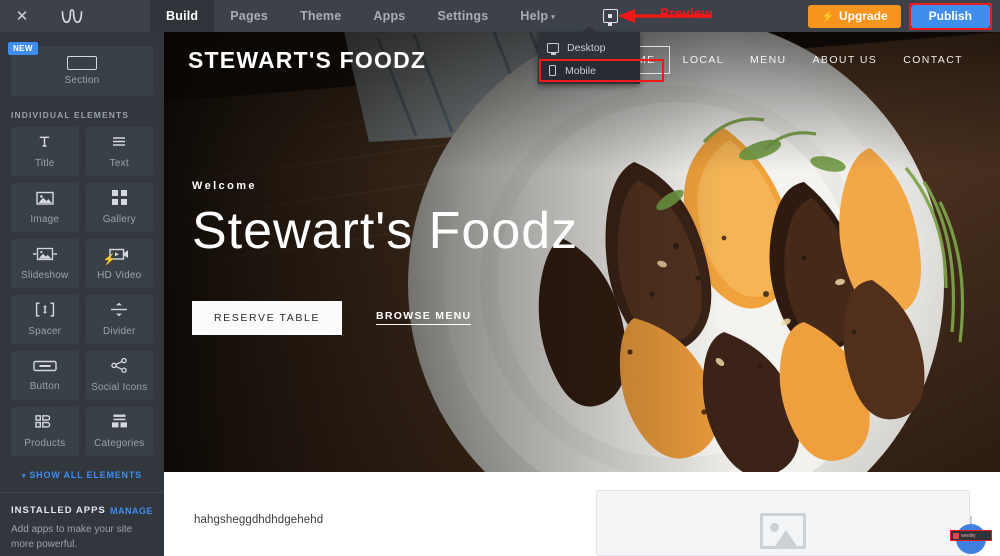 The height and width of the screenshot is (556, 1000). I want to click on bolt-icon: ⚡, so click(828, 16).